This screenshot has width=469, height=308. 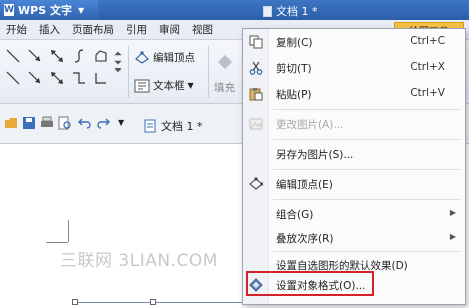 What do you see at coordinates (182, 126) in the screenshot?
I see `document-tab-label: 文档 1 *` at bounding box center [182, 126].